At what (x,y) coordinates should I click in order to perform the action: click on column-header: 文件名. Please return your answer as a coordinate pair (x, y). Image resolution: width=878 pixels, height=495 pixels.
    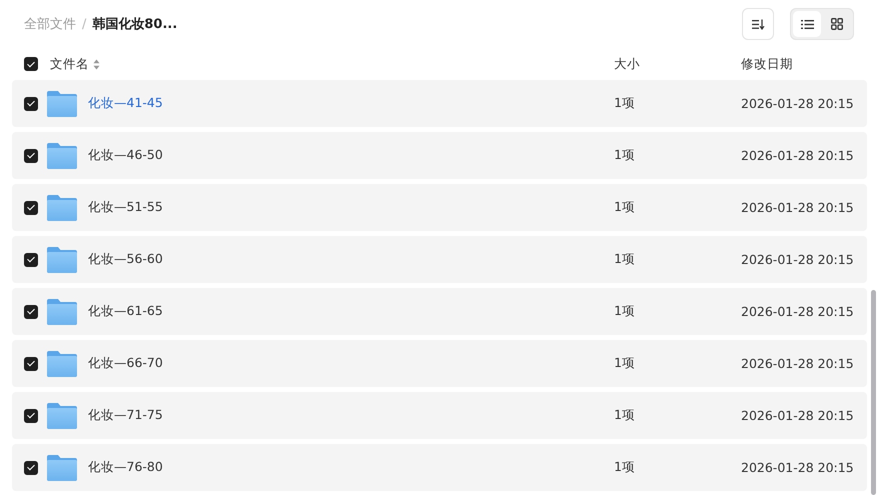
    Looking at the image, I should click on (69, 64).